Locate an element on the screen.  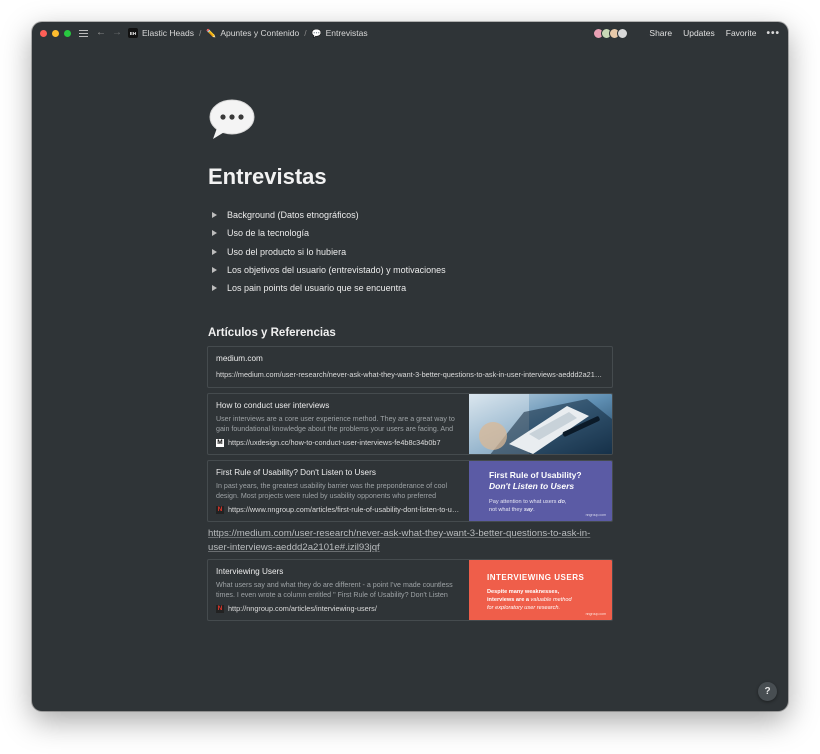
minimize-window-button is located at coordinates (55, 33).